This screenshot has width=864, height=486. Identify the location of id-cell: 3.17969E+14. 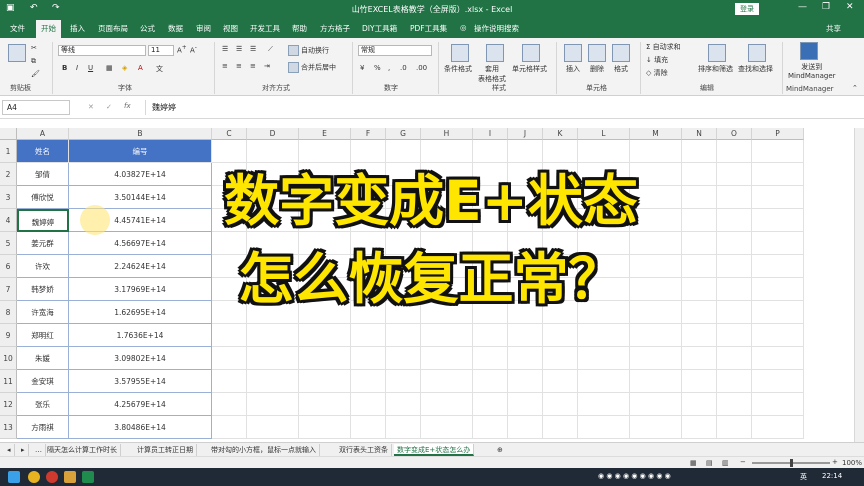
(140, 289).